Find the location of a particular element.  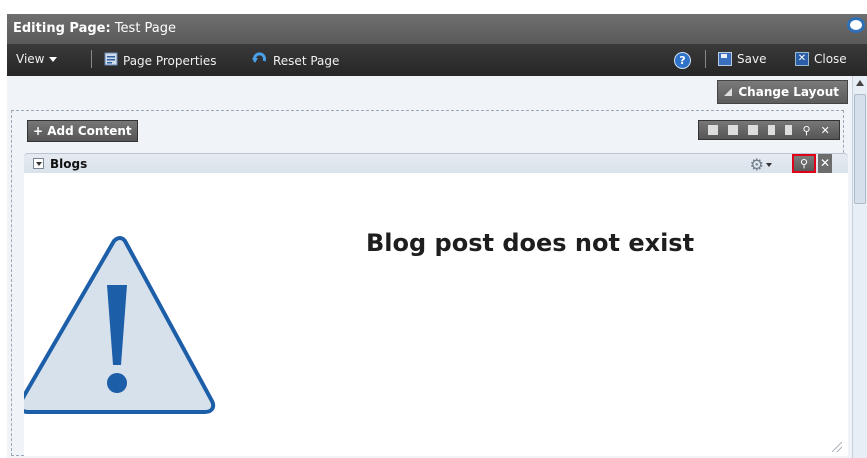

close-button: ✕ Close is located at coordinates (821, 59).